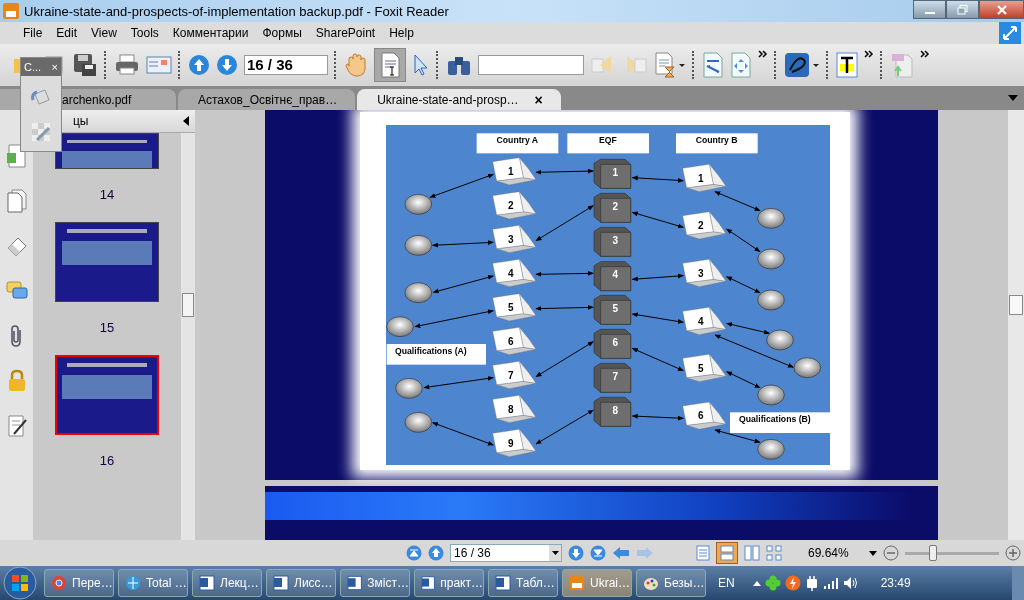 Image resolution: width=1024 pixels, height=600 pixels. What do you see at coordinates (54, 67) in the screenshot?
I see `close-button: ×` at bounding box center [54, 67].